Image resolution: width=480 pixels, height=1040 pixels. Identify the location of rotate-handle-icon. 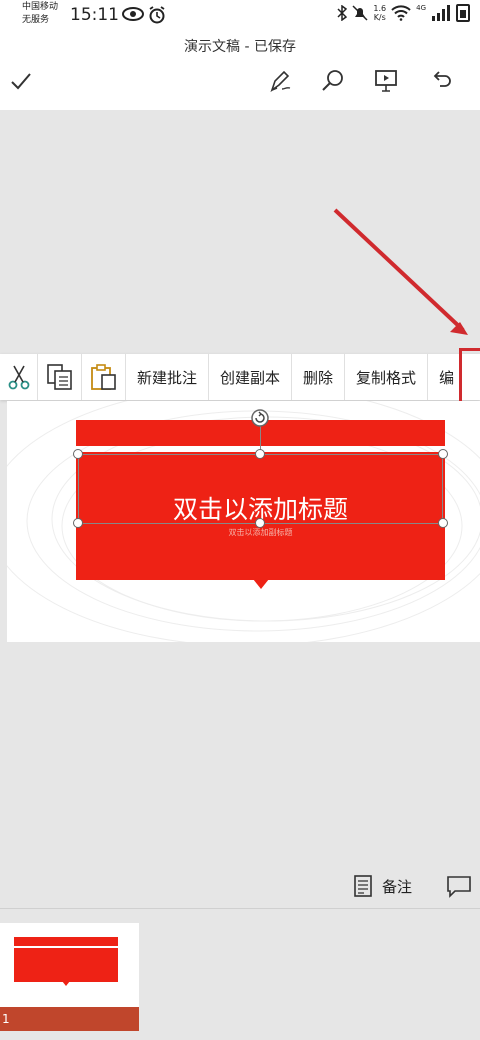
(260, 418).